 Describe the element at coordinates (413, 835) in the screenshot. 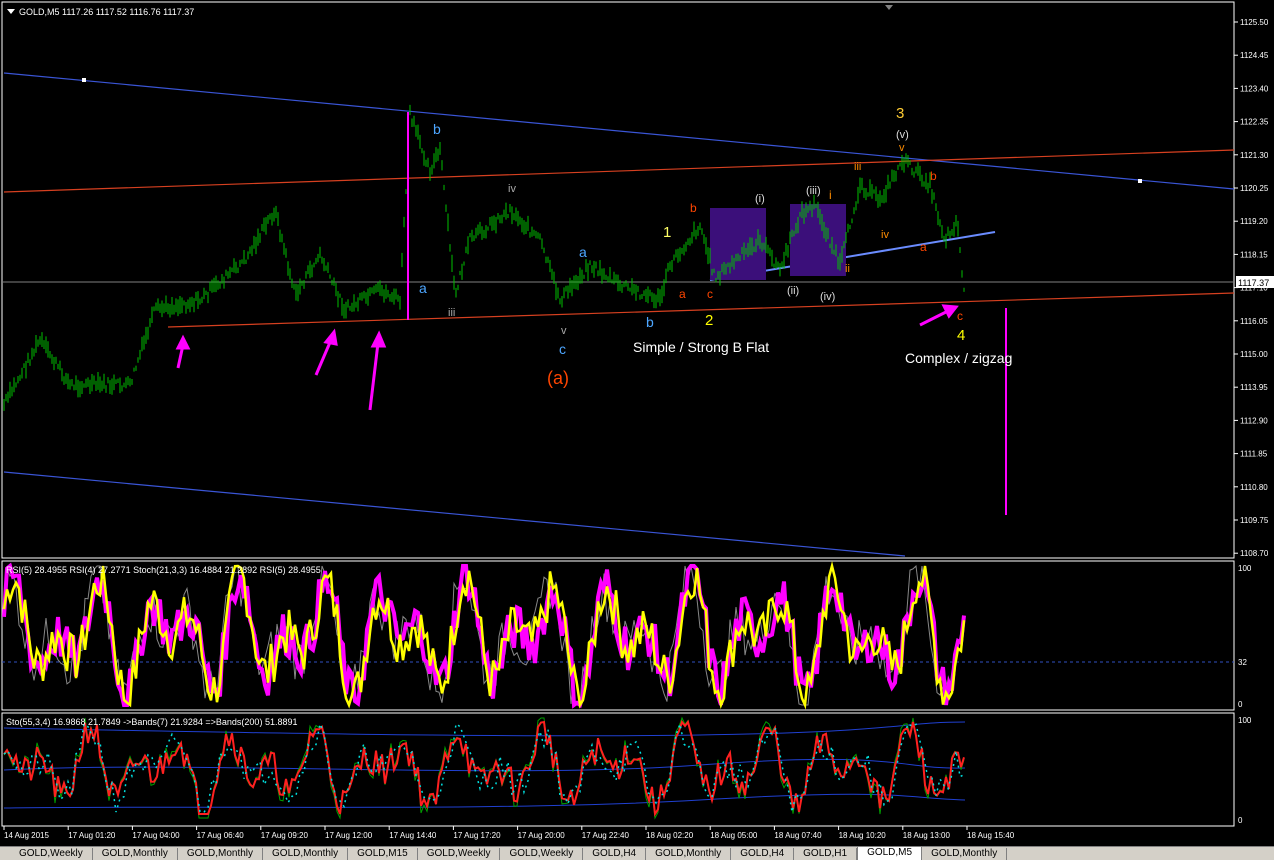

I see `time-tick-label: 17 Aug 14:40` at that location.